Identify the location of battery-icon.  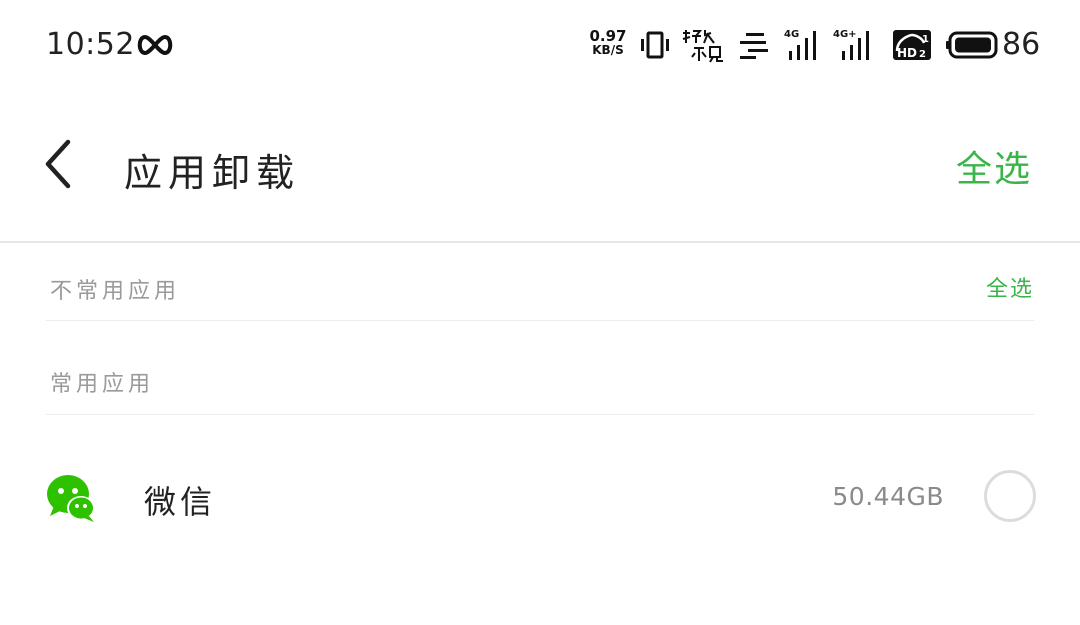
(972, 45).